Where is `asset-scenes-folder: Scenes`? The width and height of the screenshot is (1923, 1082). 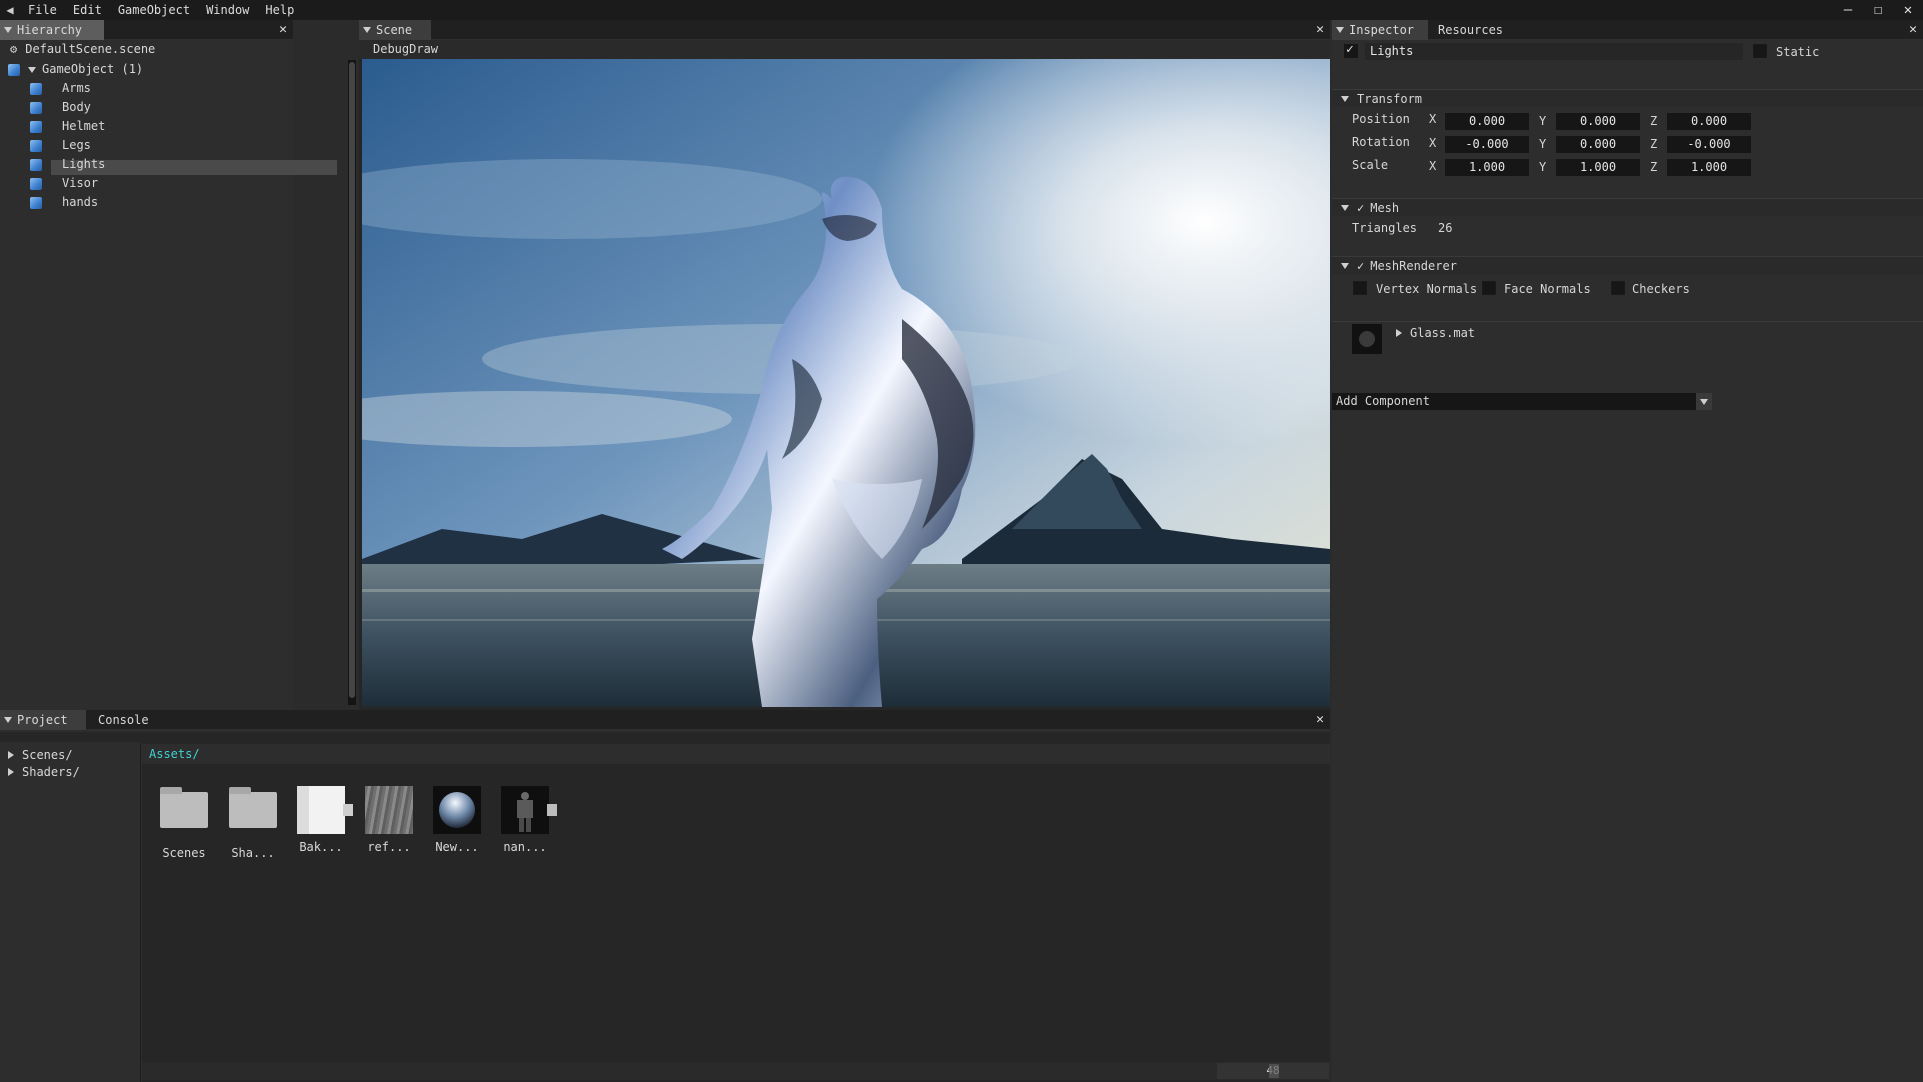 asset-scenes-folder: Scenes is located at coordinates (184, 823).